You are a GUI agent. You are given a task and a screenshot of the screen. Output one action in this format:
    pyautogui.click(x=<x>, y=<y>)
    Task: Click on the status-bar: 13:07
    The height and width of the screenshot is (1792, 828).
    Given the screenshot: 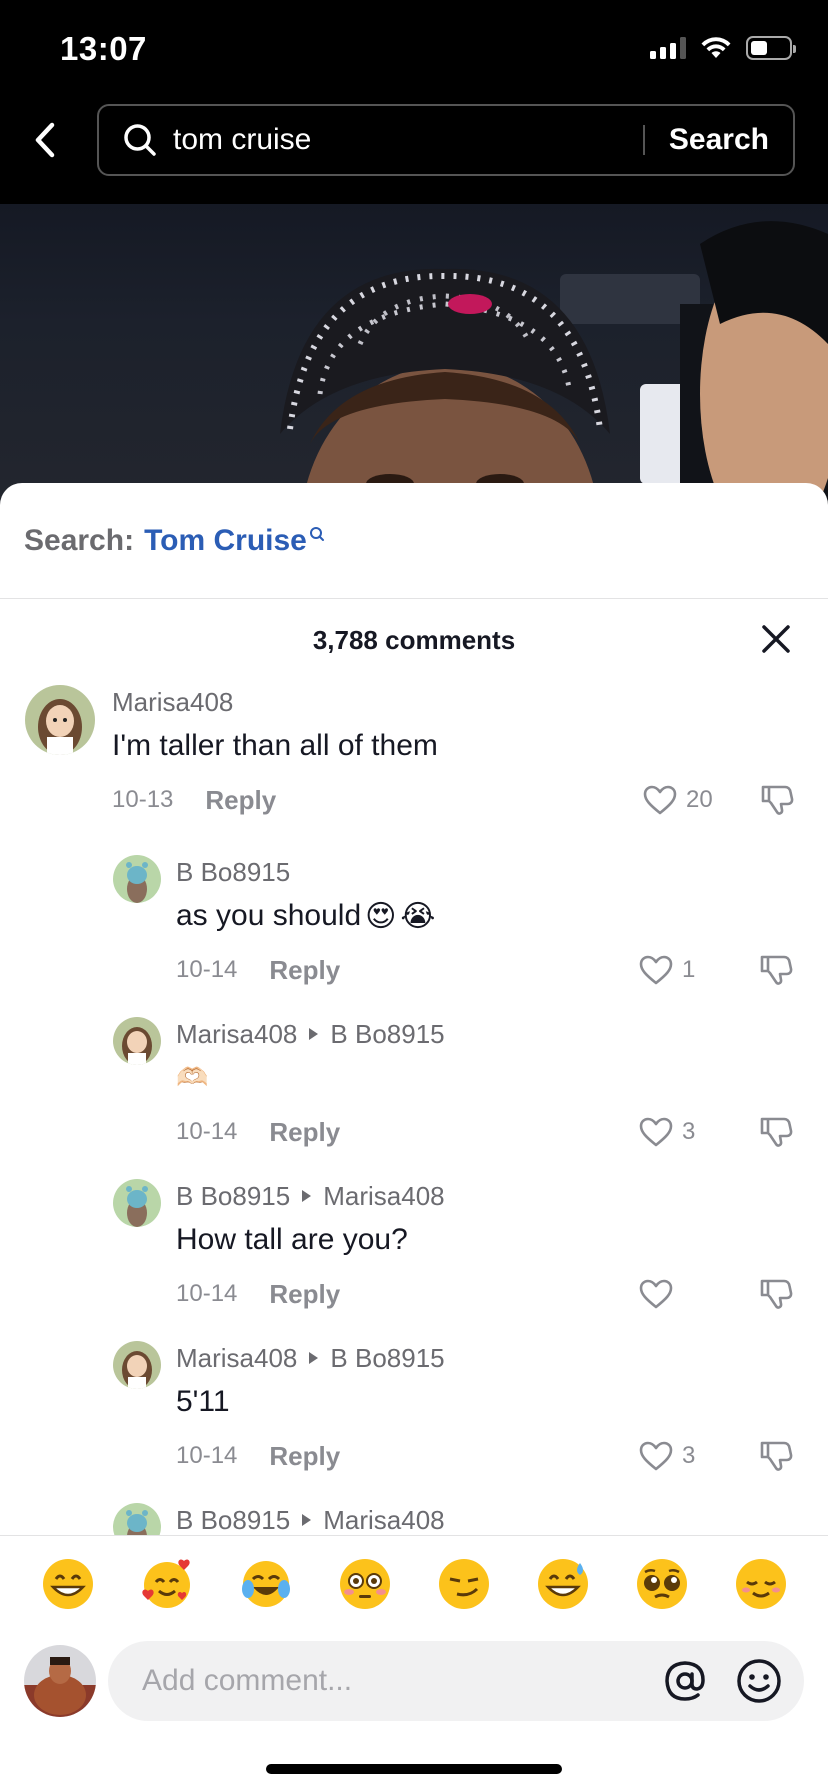 What is the action you would take?
    pyautogui.click(x=414, y=48)
    